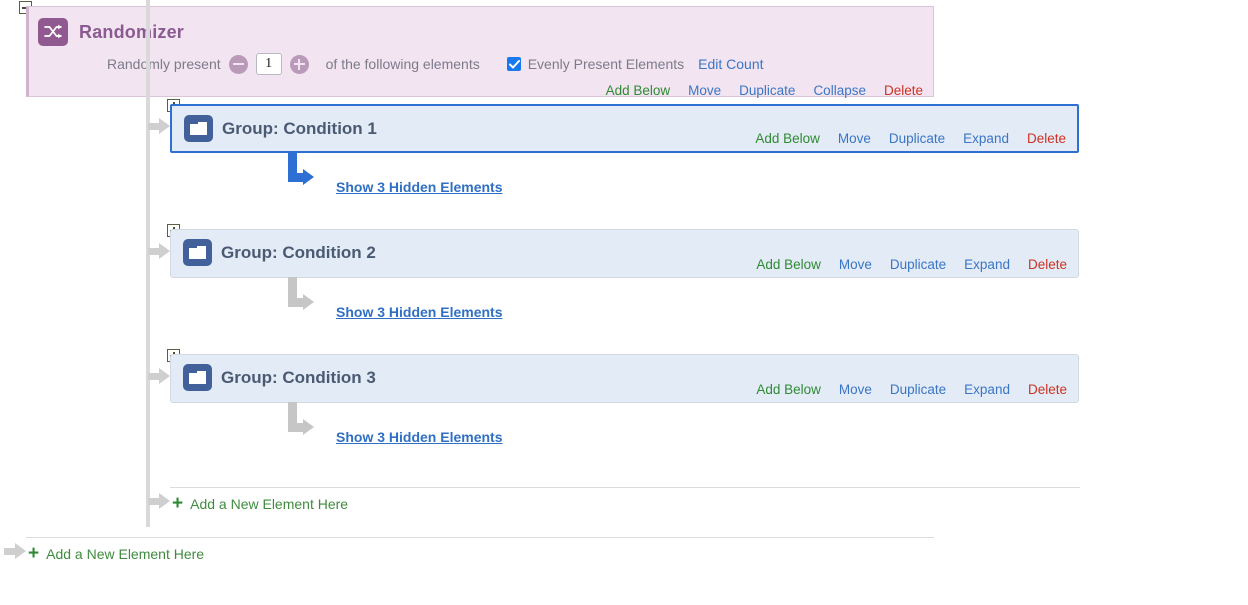 This screenshot has width=1248, height=605. What do you see at coordinates (125, 553) in the screenshot?
I see `outer-add-new-element-label: Add a New Element Here` at bounding box center [125, 553].